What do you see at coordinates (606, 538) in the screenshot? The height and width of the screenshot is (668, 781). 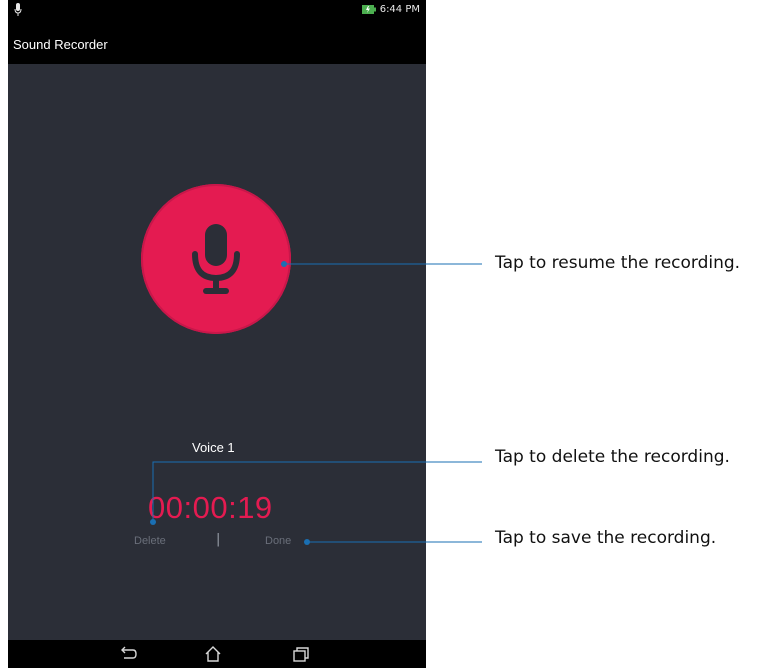 I see `callout-save: Tap to save the recording.` at bounding box center [606, 538].